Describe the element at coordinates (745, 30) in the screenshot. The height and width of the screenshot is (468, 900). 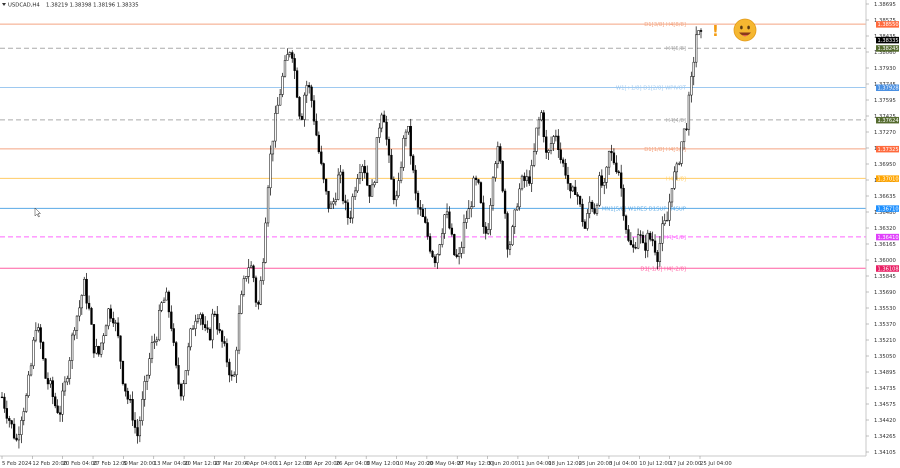
I see `smiley-face-icon` at that location.